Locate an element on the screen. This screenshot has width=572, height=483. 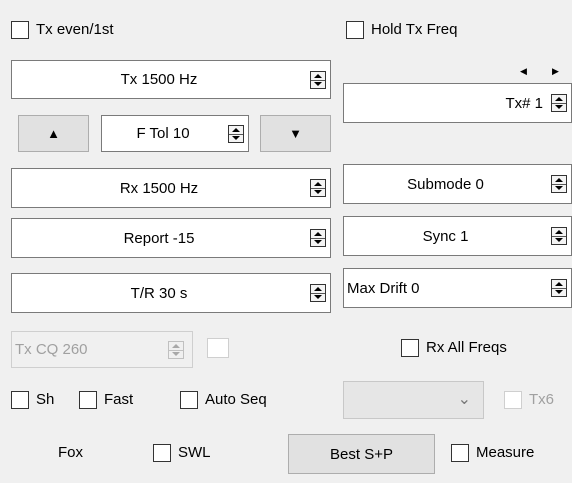
hold-tx-freq-label: Hold Tx Freq is located at coordinates (414, 29).